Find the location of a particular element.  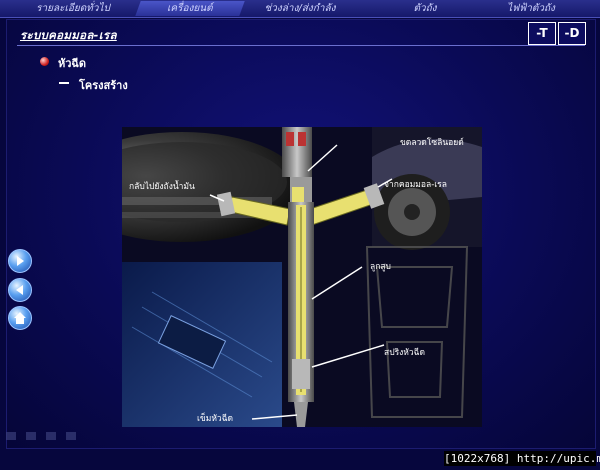

arrow-left-icon is located at coordinates (19, 290).